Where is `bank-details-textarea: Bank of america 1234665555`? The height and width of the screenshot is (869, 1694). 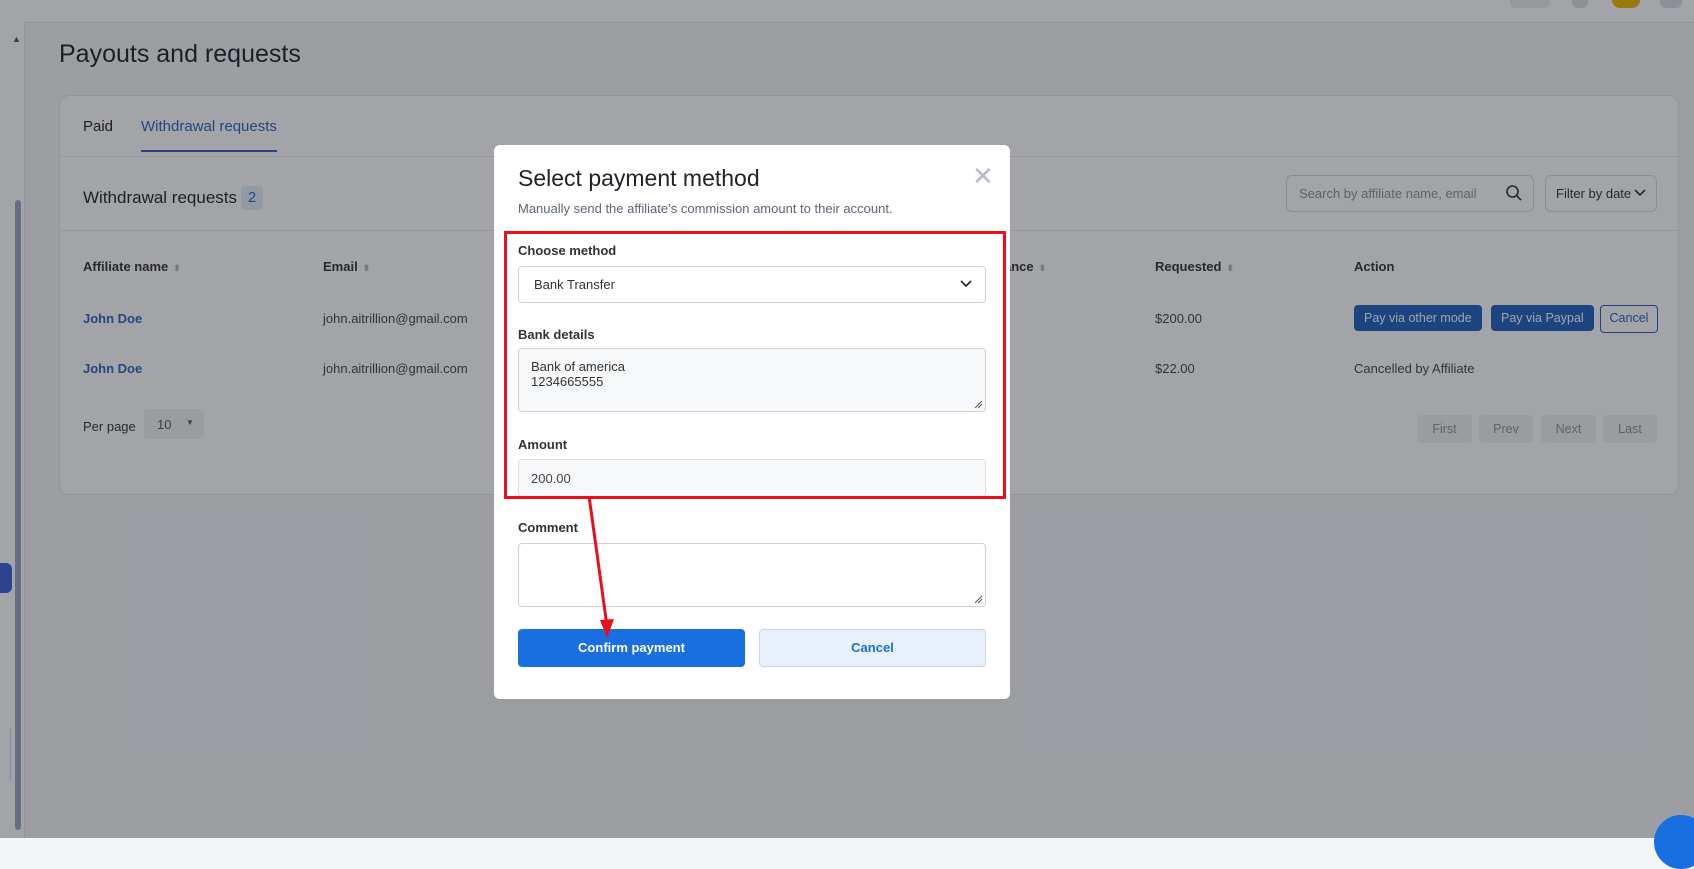
bank-details-textarea: Bank of america 1234665555 is located at coordinates (752, 380).